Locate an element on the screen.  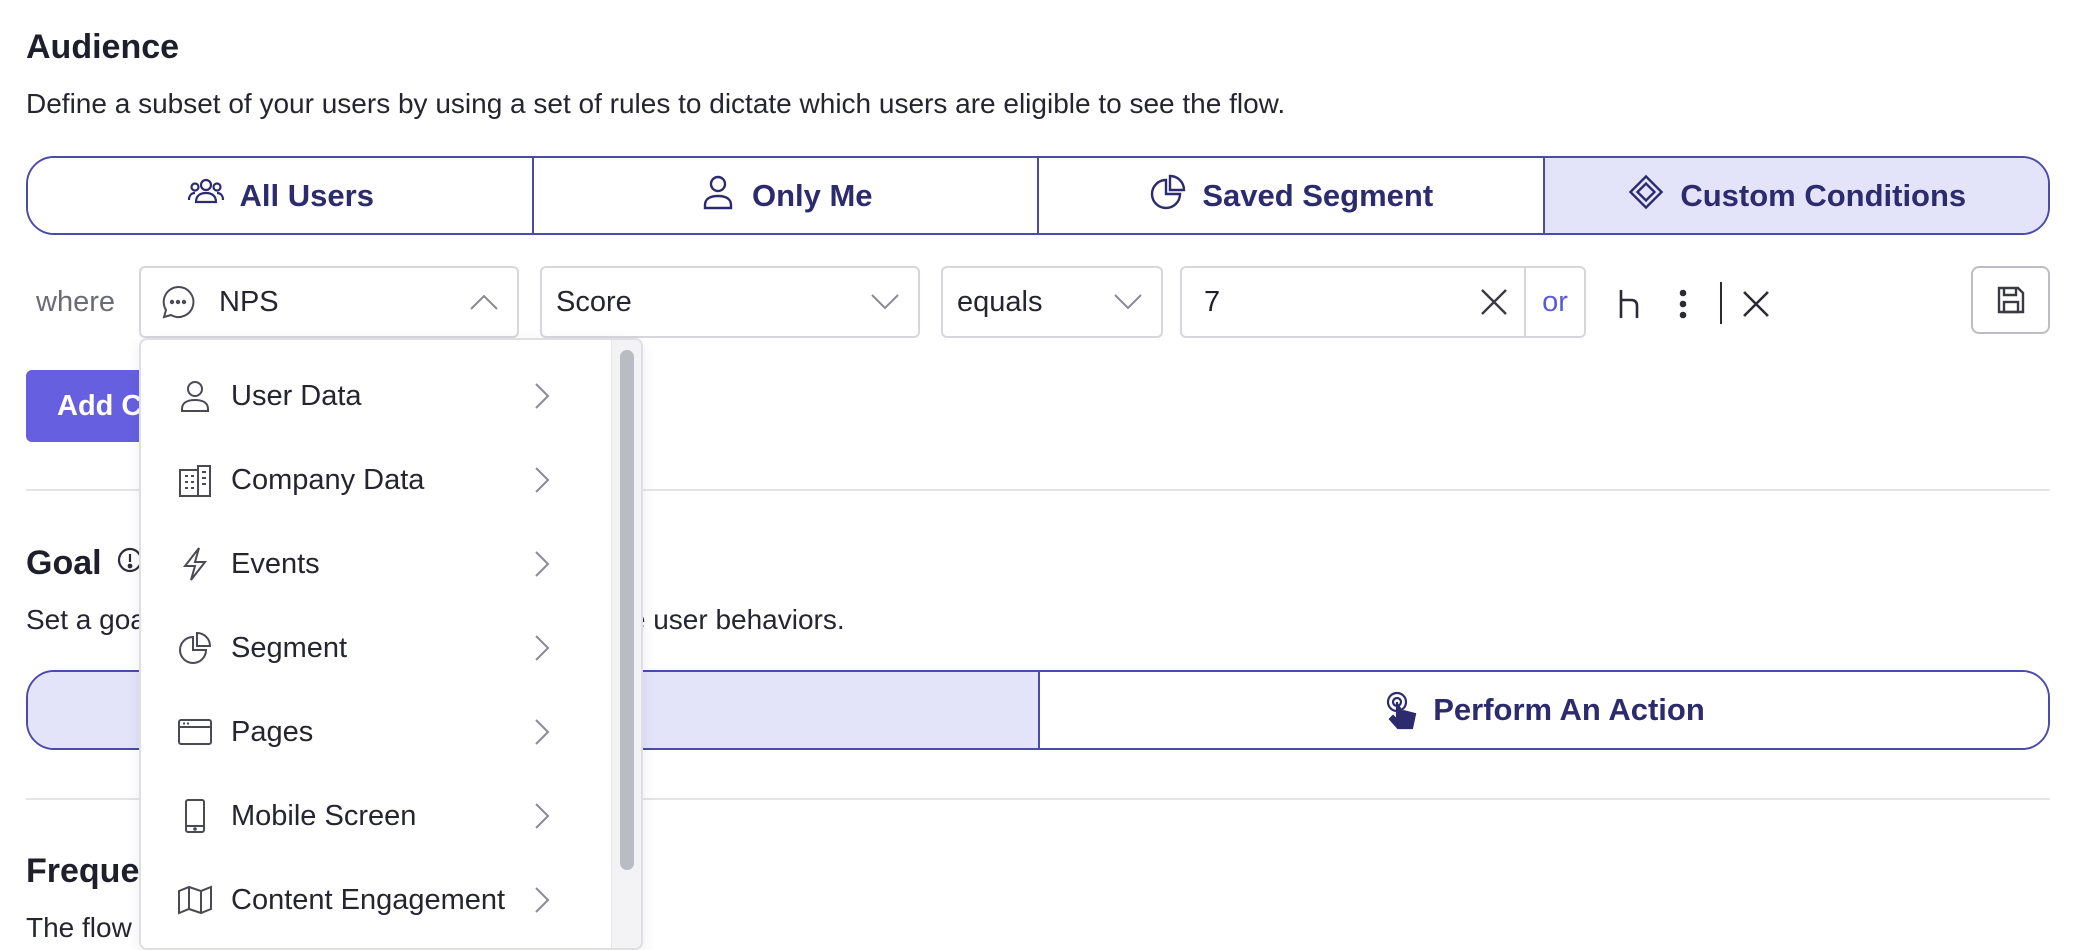
menu-item-label: Content Engagement is located at coordinates (368, 899).